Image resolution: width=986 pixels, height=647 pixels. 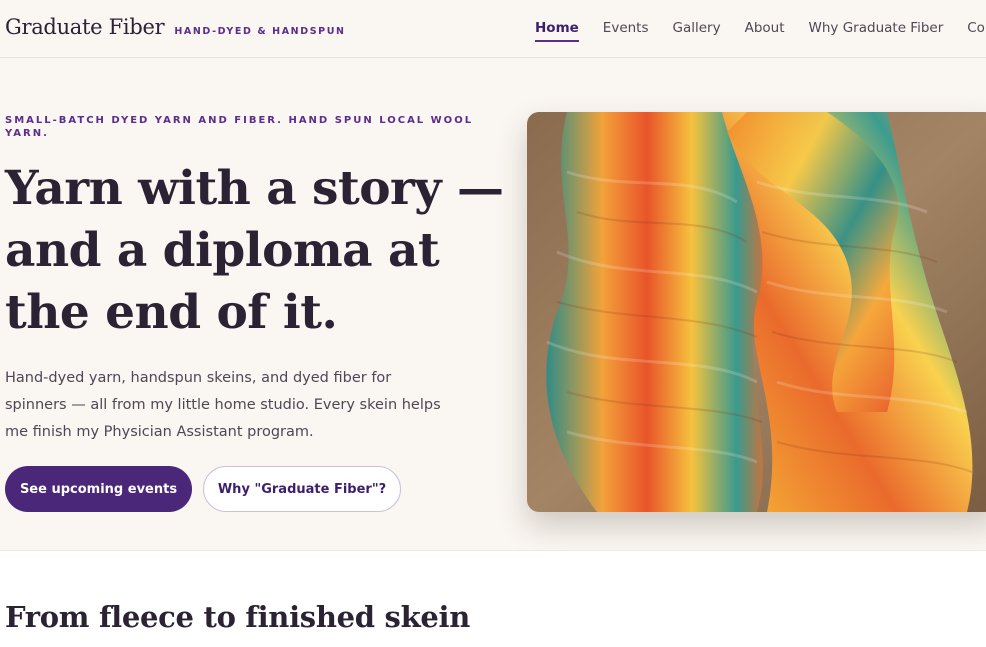 I want to click on nav-item-why-graduate-fiber: Why Graduate Fiber, so click(x=876, y=31).